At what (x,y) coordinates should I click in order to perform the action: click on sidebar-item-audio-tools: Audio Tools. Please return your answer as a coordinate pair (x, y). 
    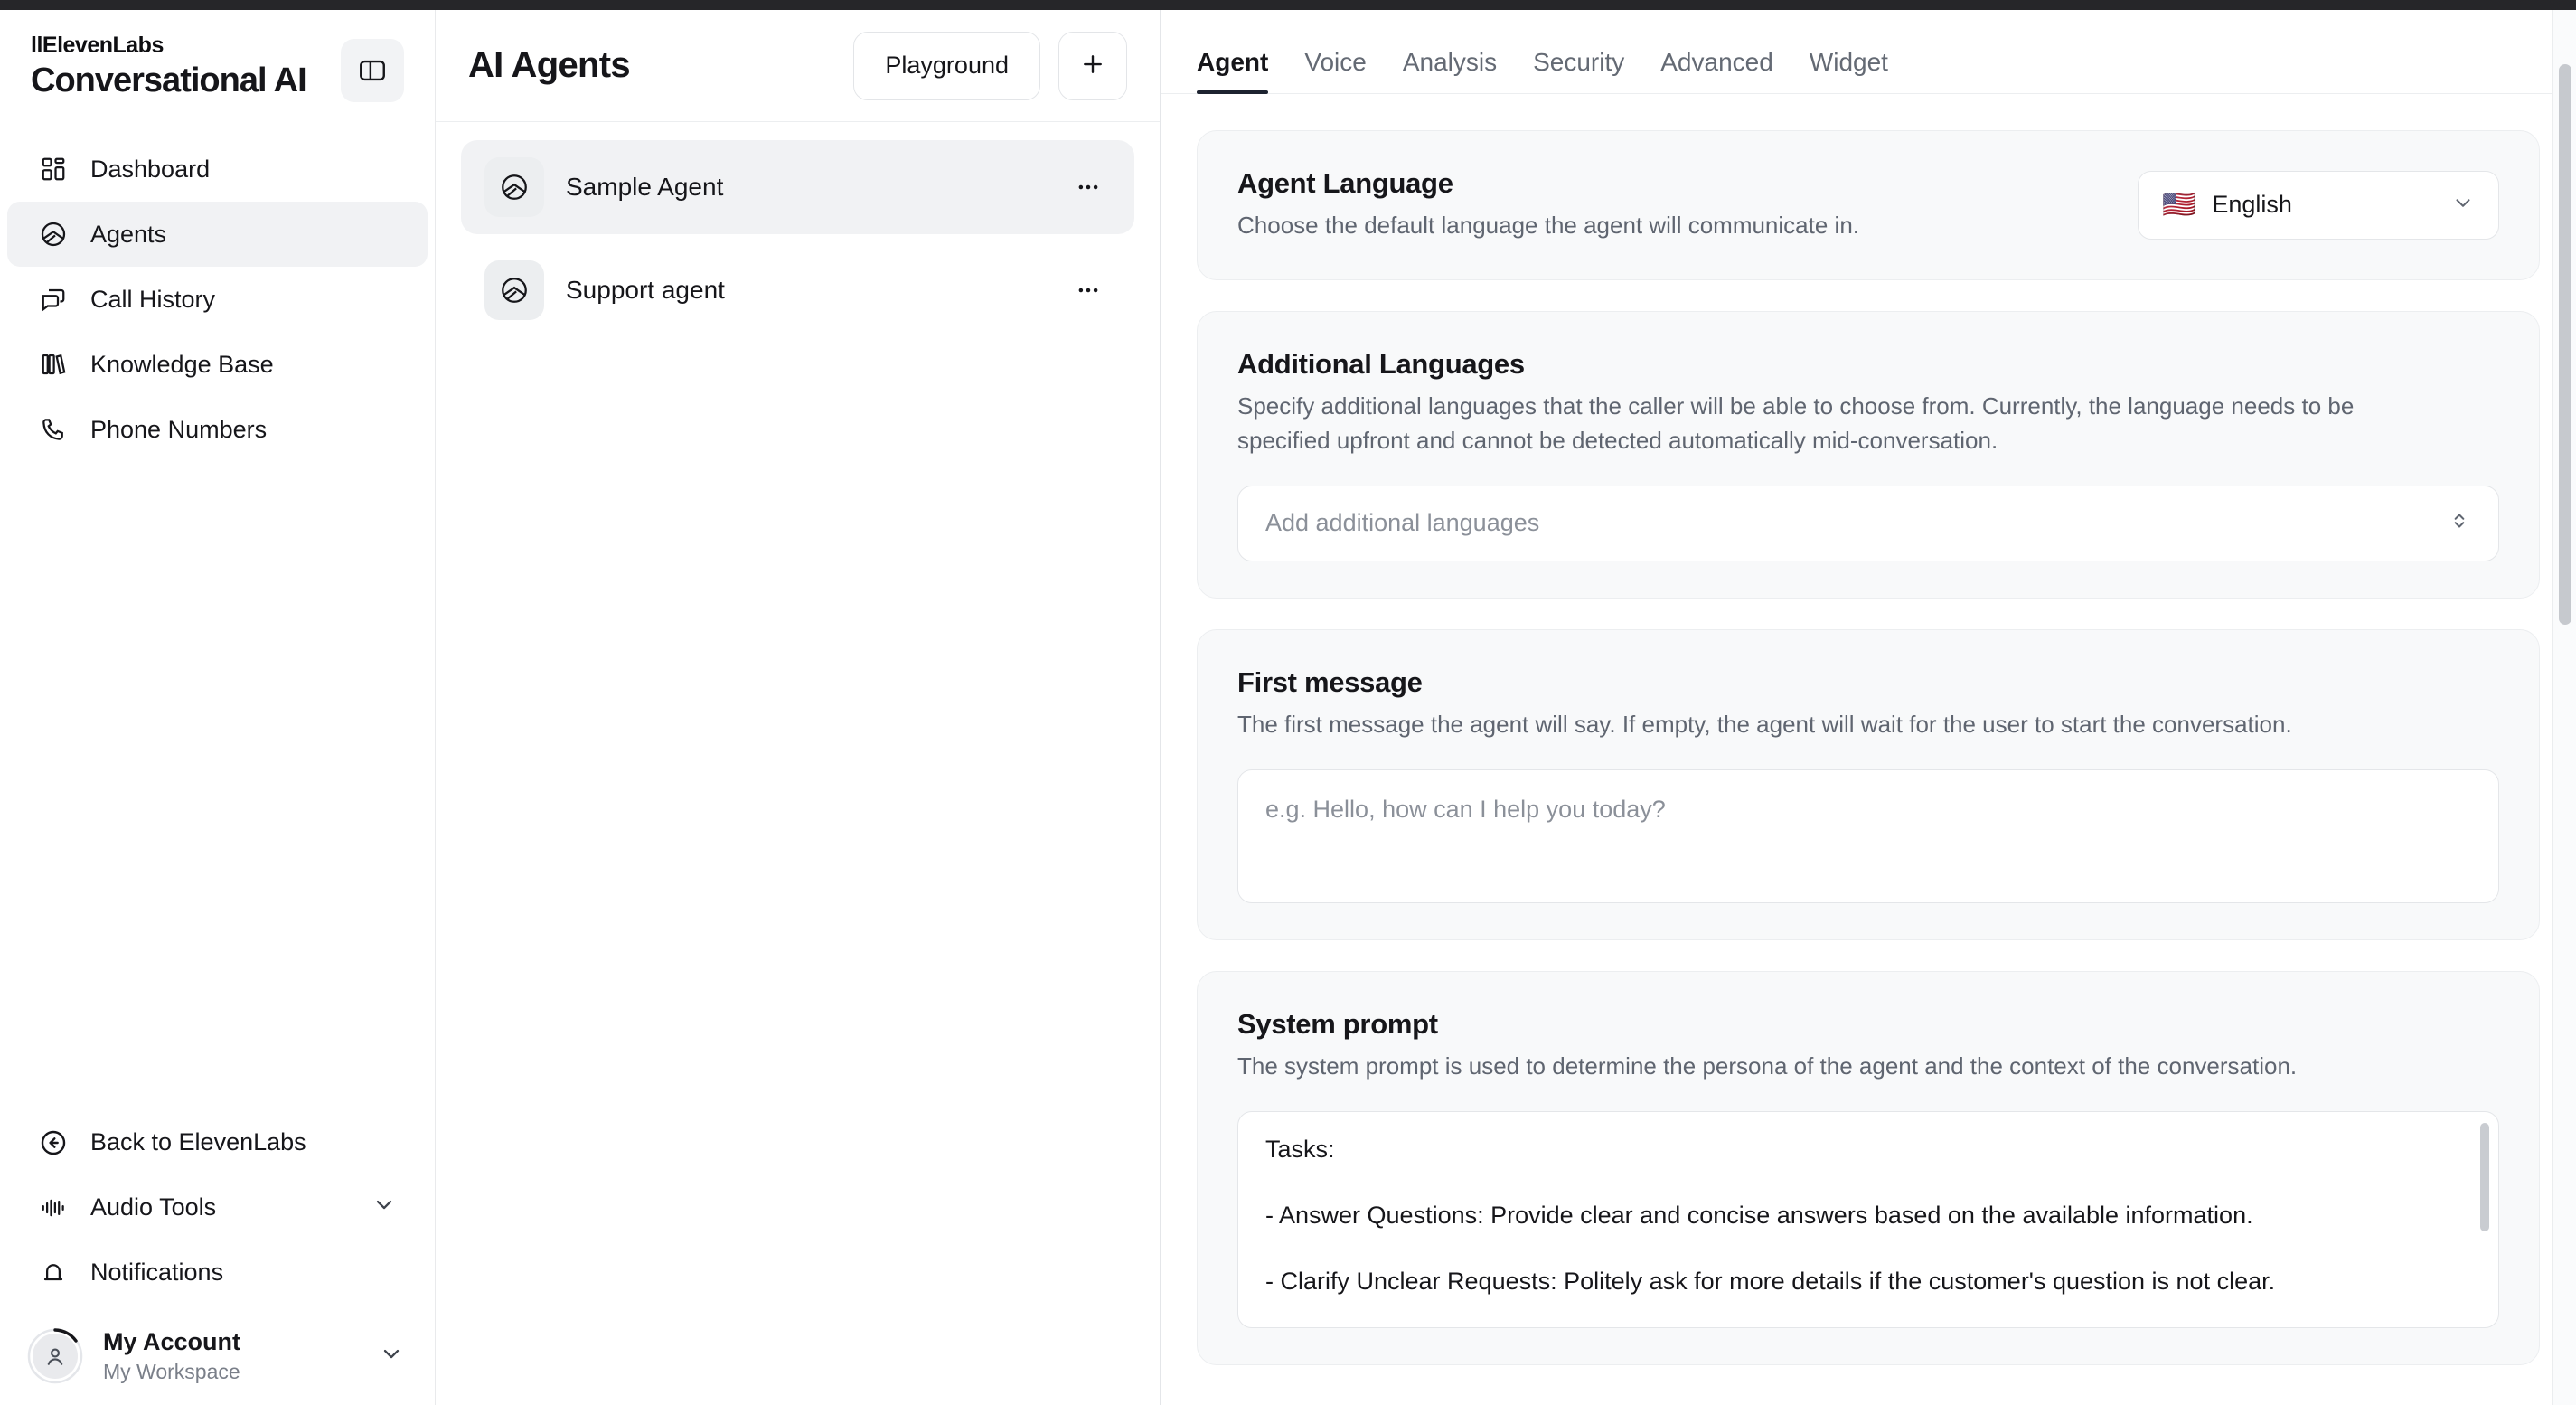
    Looking at the image, I should click on (217, 1207).